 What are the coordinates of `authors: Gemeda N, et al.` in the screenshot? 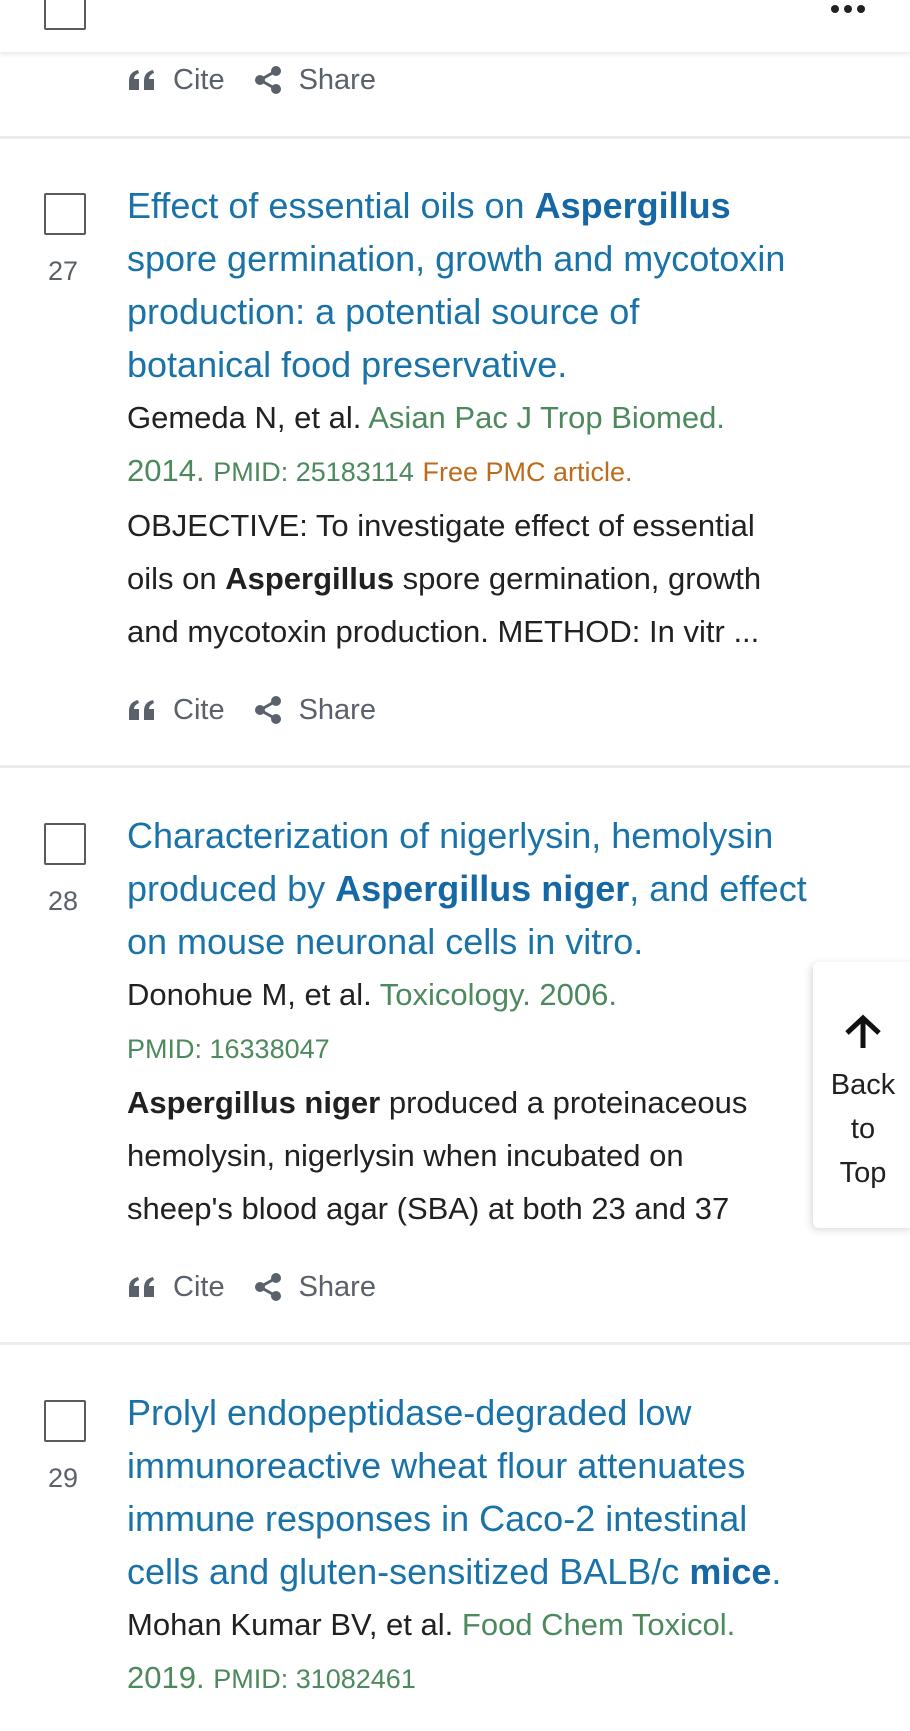 It's located at (244, 417).